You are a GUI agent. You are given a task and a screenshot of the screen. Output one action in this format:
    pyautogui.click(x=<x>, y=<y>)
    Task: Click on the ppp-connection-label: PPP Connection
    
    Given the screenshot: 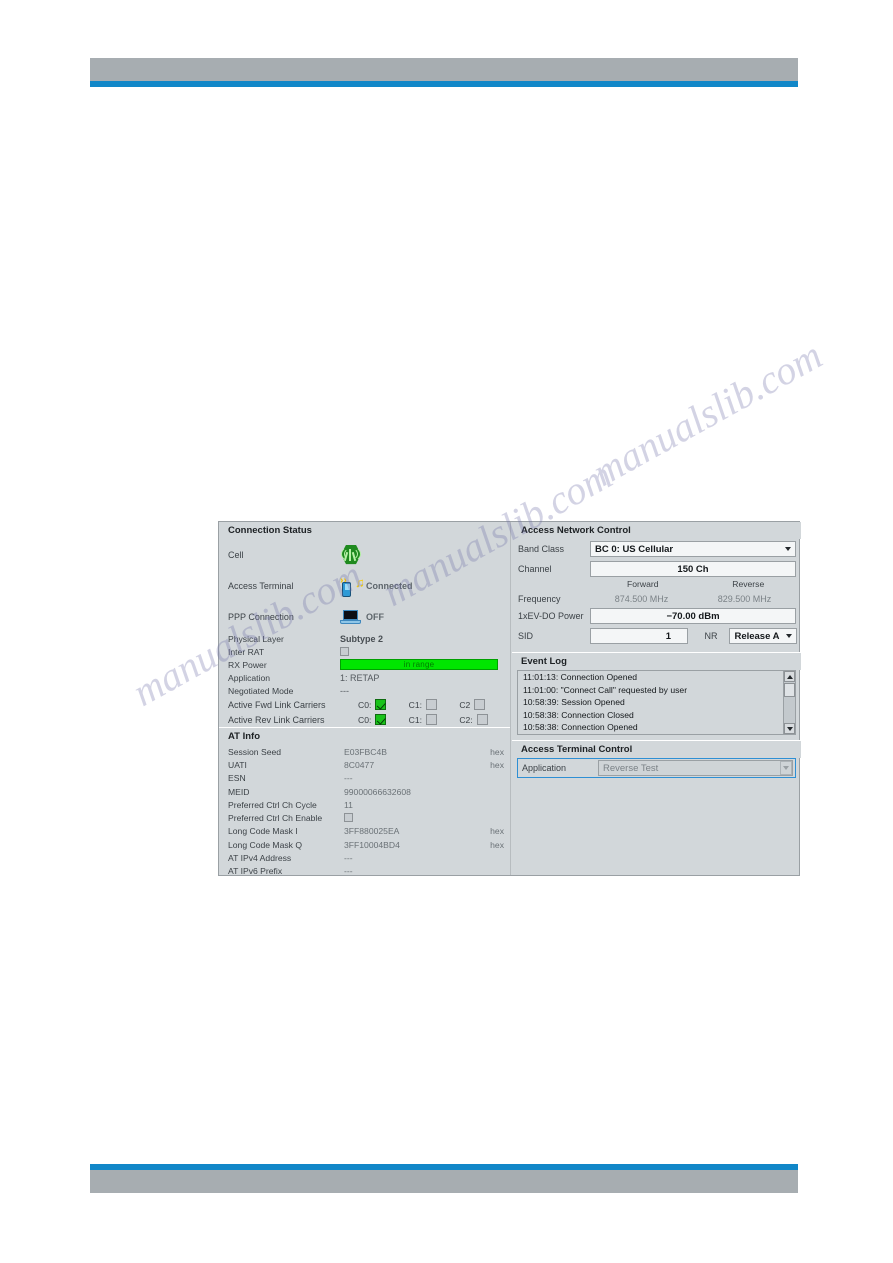 What is the action you would take?
    pyautogui.click(x=261, y=616)
    